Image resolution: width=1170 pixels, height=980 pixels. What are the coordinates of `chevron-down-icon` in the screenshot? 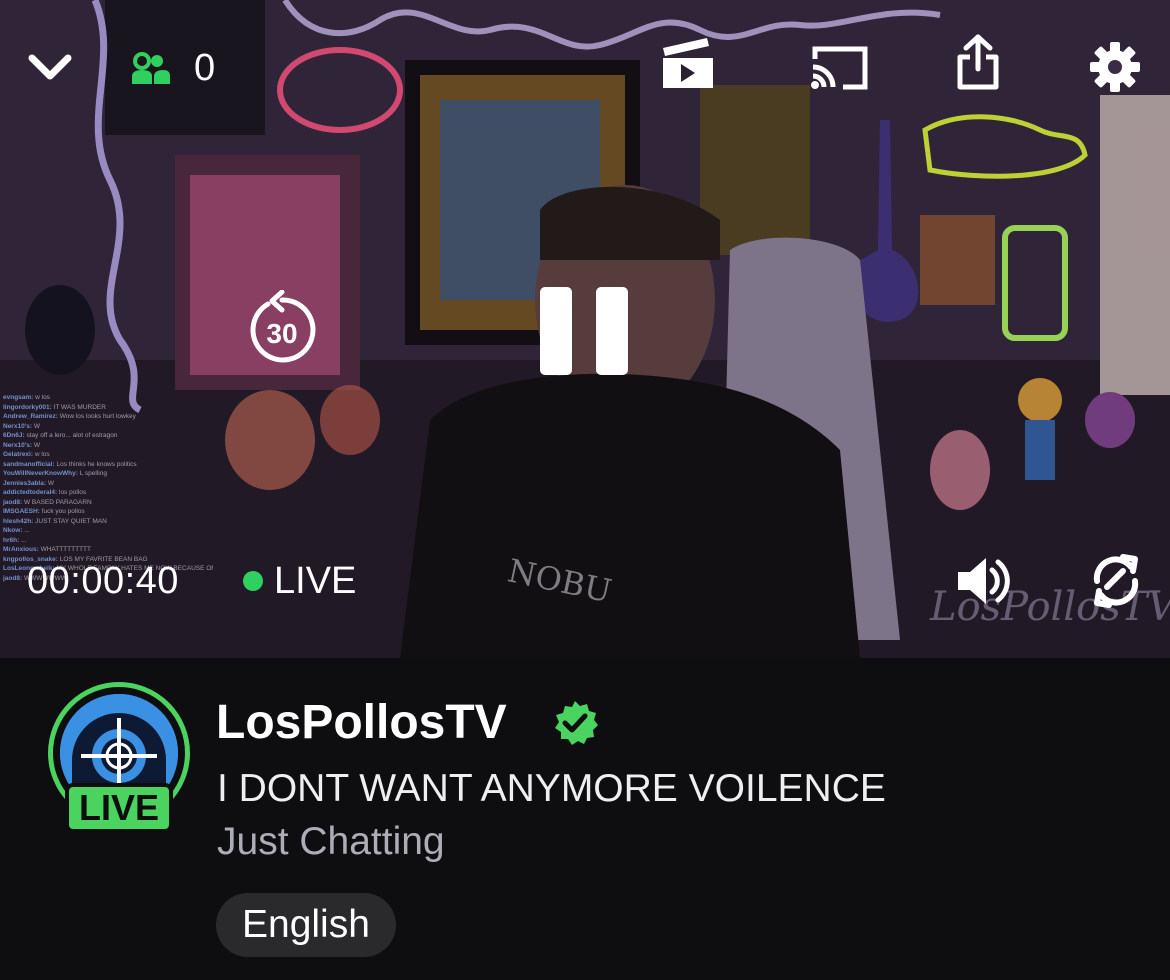 It's located at (50, 67).